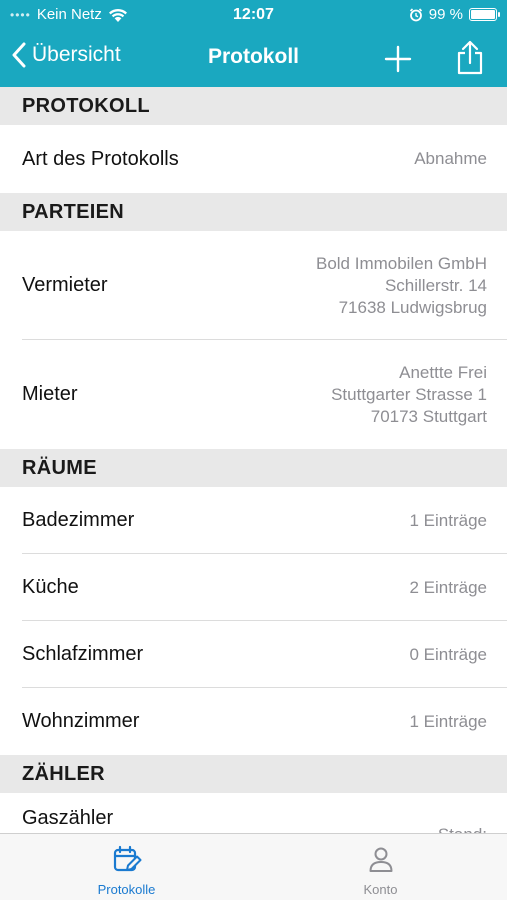  What do you see at coordinates (76, 54) in the screenshot?
I see `back-label: Übersicht` at bounding box center [76, 54].